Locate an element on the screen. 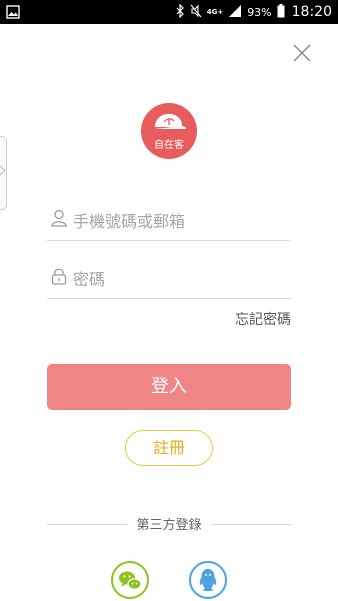  login-button: 登入 is located at coordinates (169, 387).